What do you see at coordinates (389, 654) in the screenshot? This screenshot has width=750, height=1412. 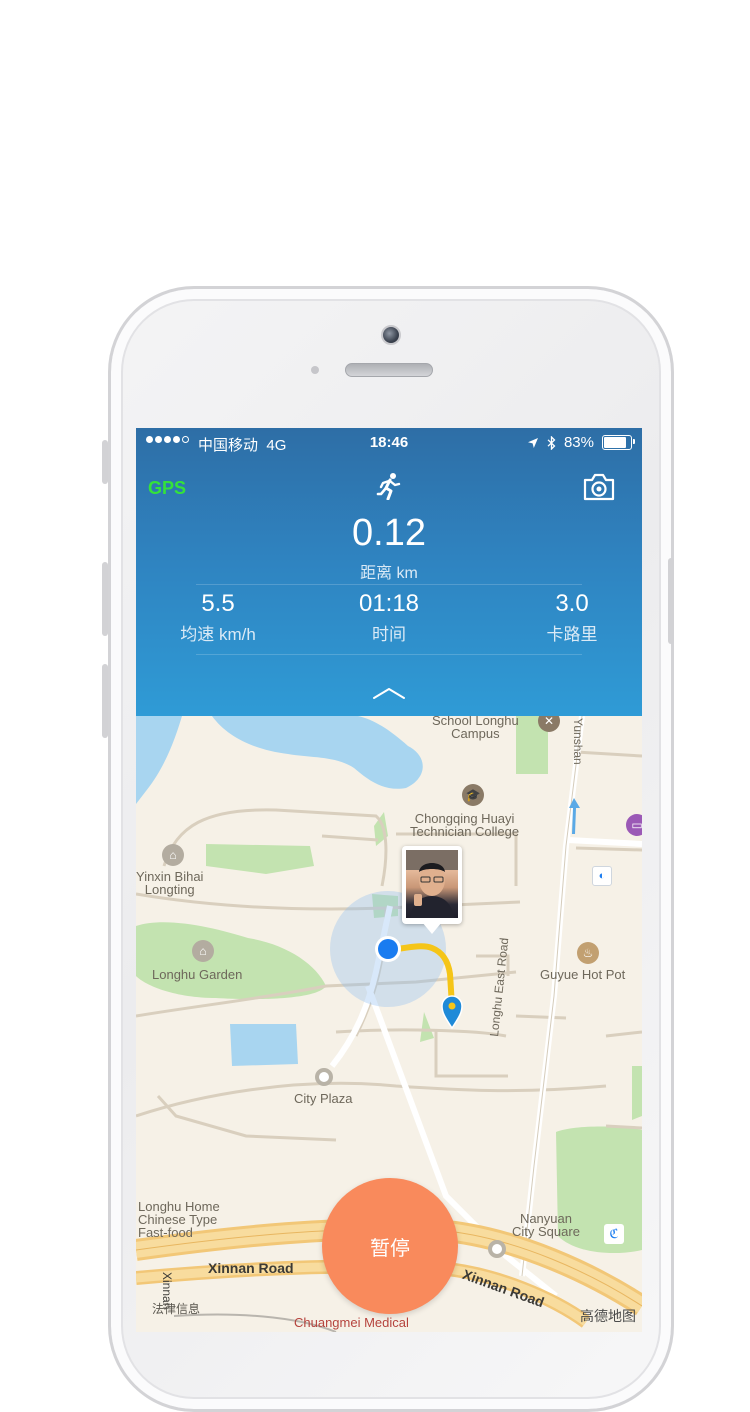 I see `stats-divider-bottom` at bounding box center [389, 654].